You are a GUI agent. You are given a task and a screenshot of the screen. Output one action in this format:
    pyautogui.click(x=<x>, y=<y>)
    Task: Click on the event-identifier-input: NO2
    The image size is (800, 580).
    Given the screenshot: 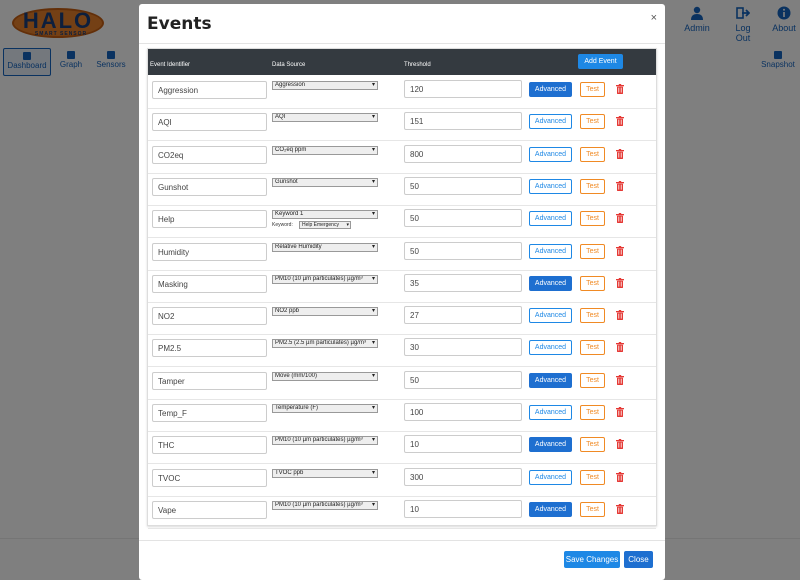 What is the action you would take?
    pyautogui.click(x=209, y=316)
    